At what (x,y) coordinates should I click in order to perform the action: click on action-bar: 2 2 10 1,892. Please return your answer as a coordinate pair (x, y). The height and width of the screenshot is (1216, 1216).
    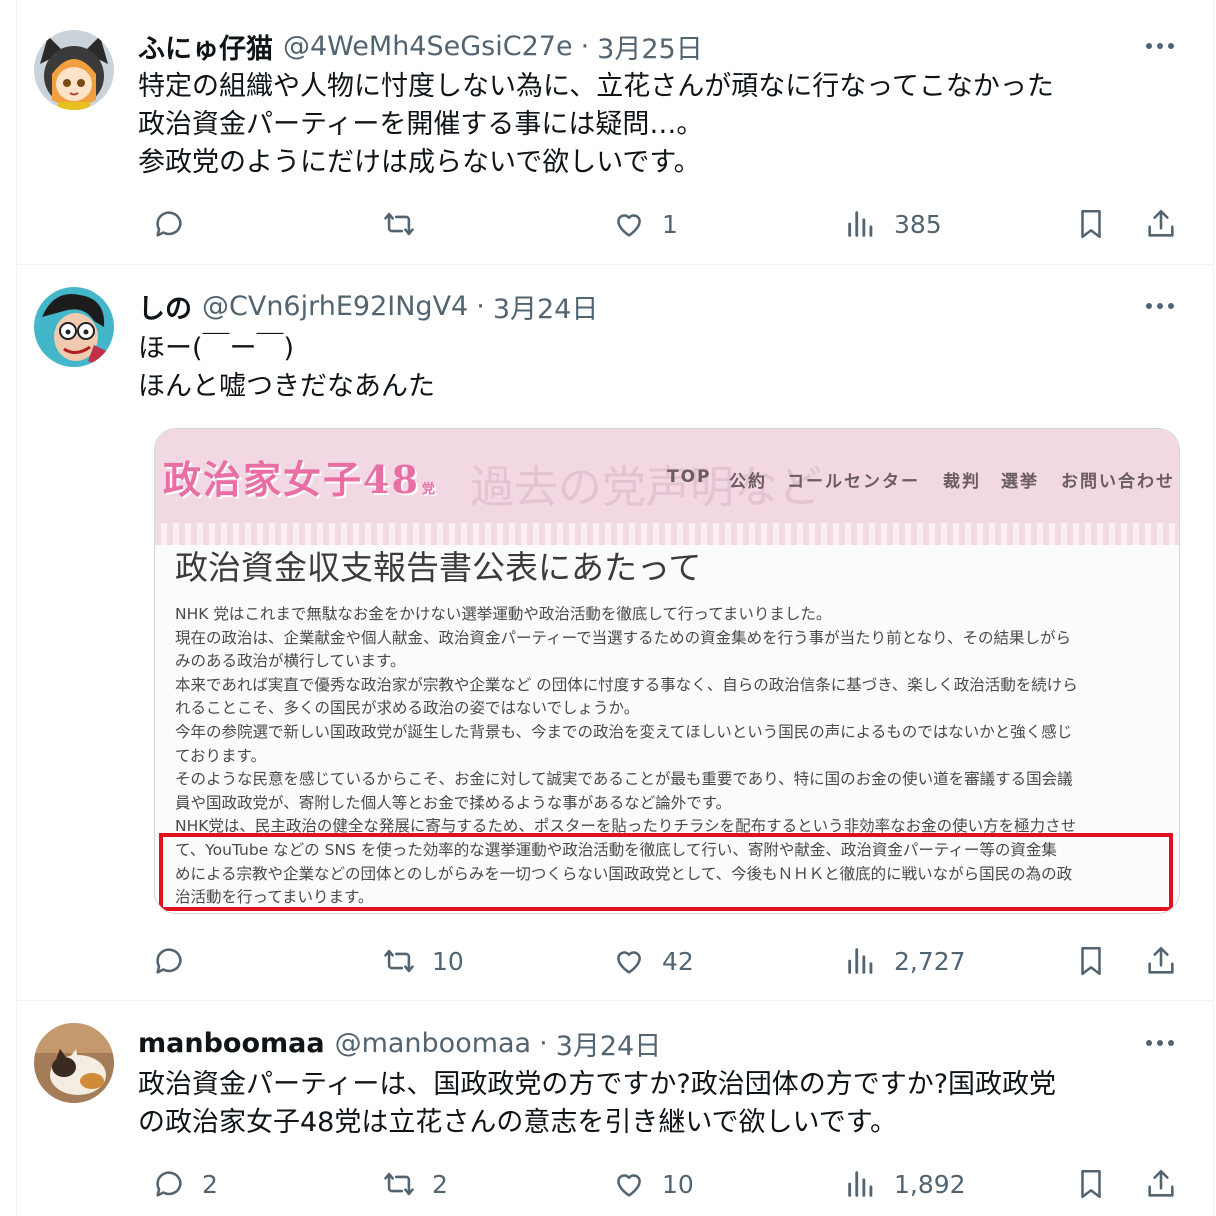
    Looking at the image, I should click on (658, 1184).